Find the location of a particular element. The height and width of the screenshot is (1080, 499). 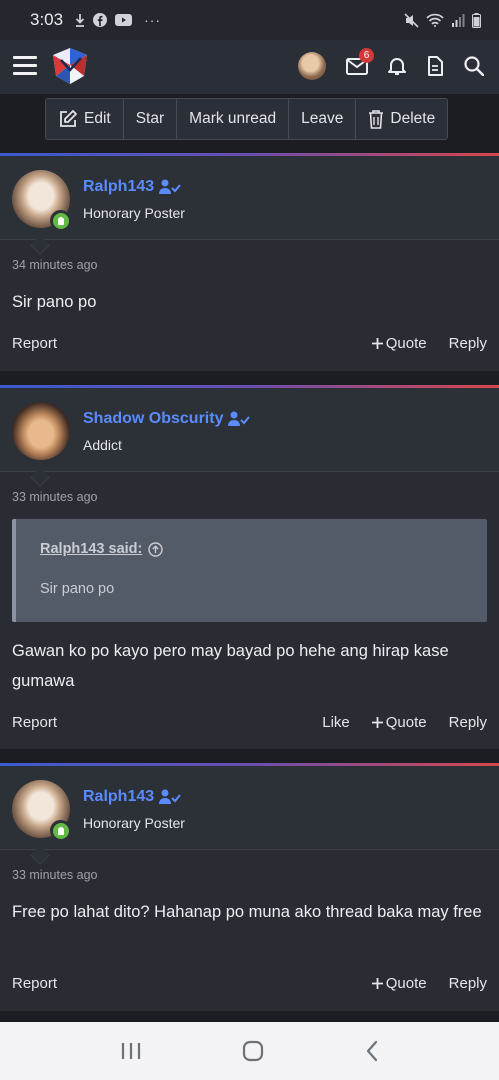

username-link: Shadow Obscurity is located at coordinates (167, 419).